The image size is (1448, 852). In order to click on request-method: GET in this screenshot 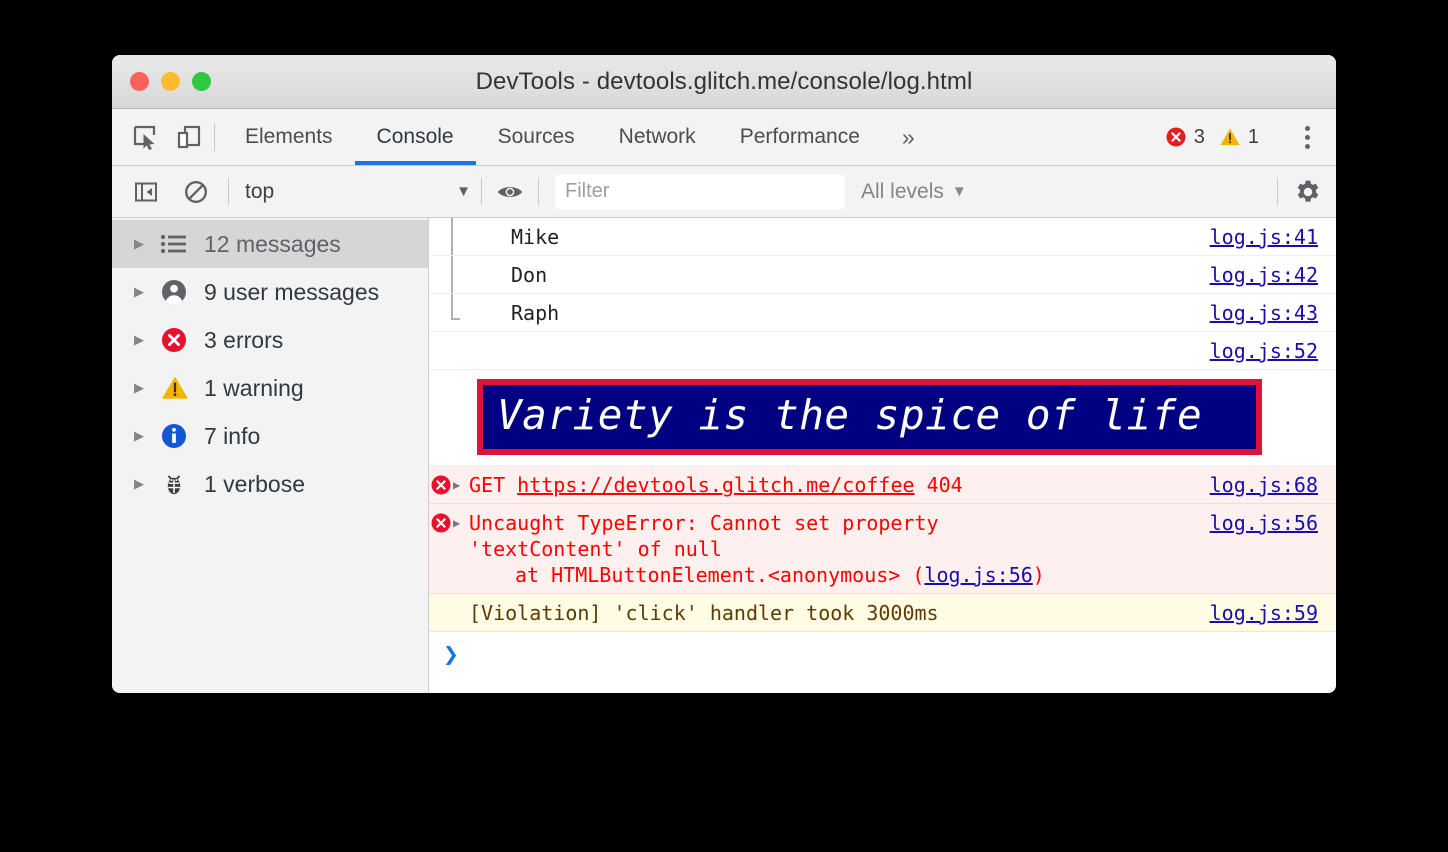, I will do `click(487, 485)`.